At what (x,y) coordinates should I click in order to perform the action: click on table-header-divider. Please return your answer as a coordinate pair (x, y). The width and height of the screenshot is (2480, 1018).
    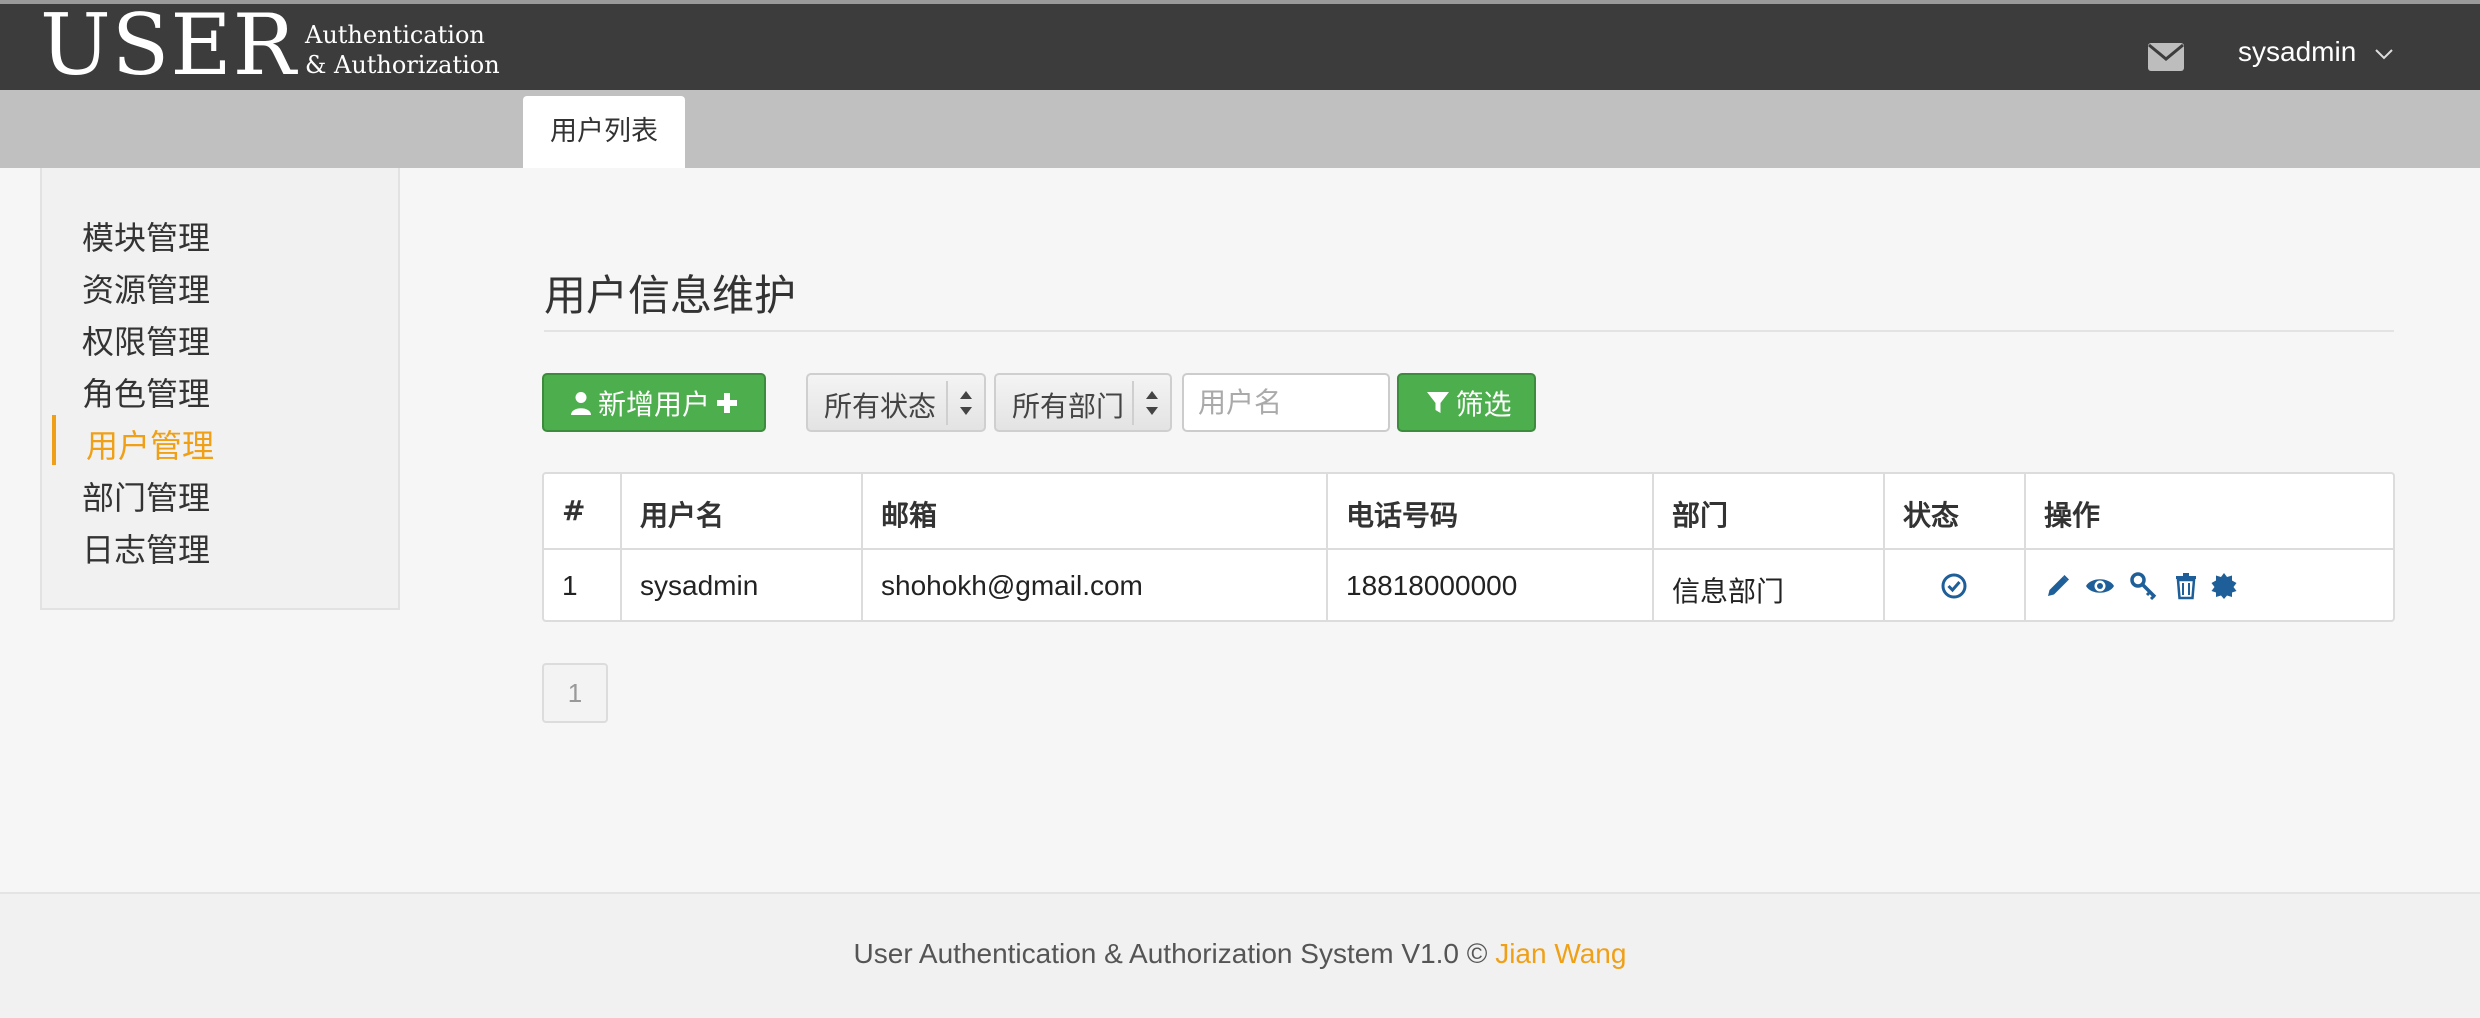
    Looking at the image, I should click on (1468, 549).